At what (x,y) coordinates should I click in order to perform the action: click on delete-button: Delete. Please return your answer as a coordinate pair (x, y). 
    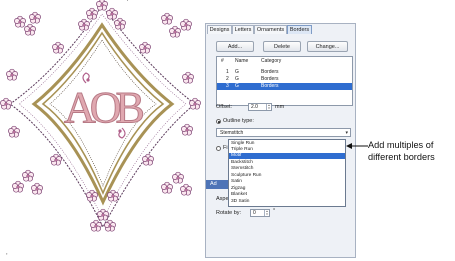
    Looking at the image, I should click on (282, 46).